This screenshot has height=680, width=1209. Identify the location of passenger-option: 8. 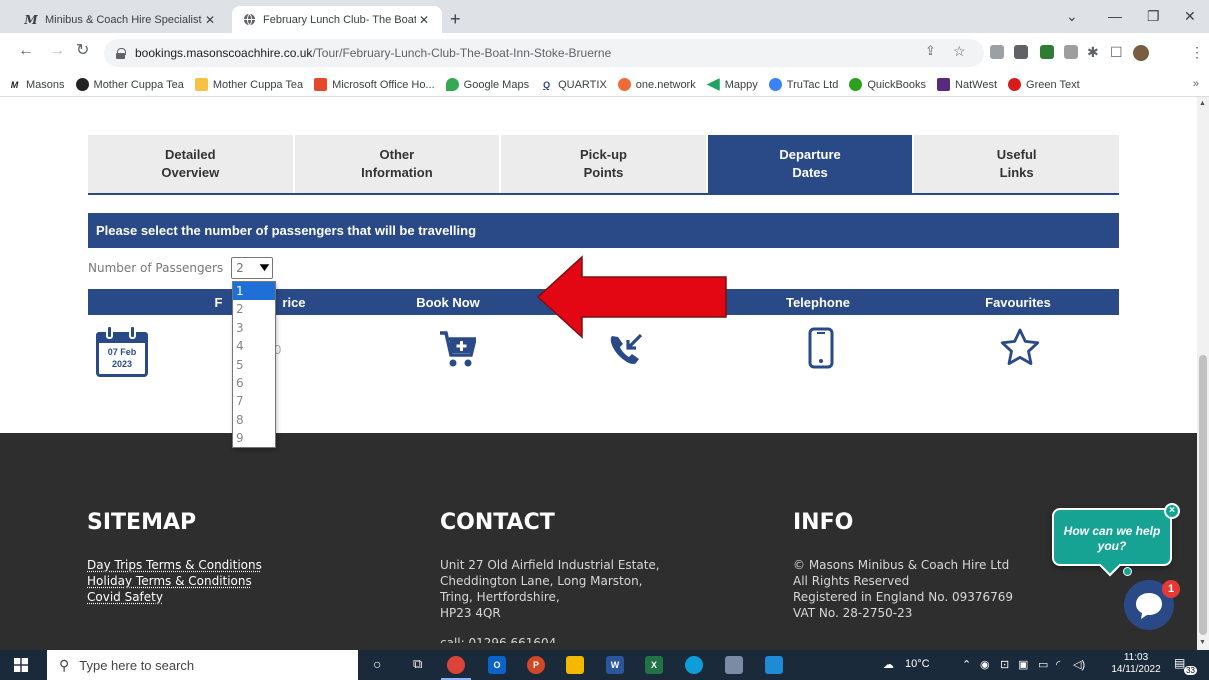
(254, 420).